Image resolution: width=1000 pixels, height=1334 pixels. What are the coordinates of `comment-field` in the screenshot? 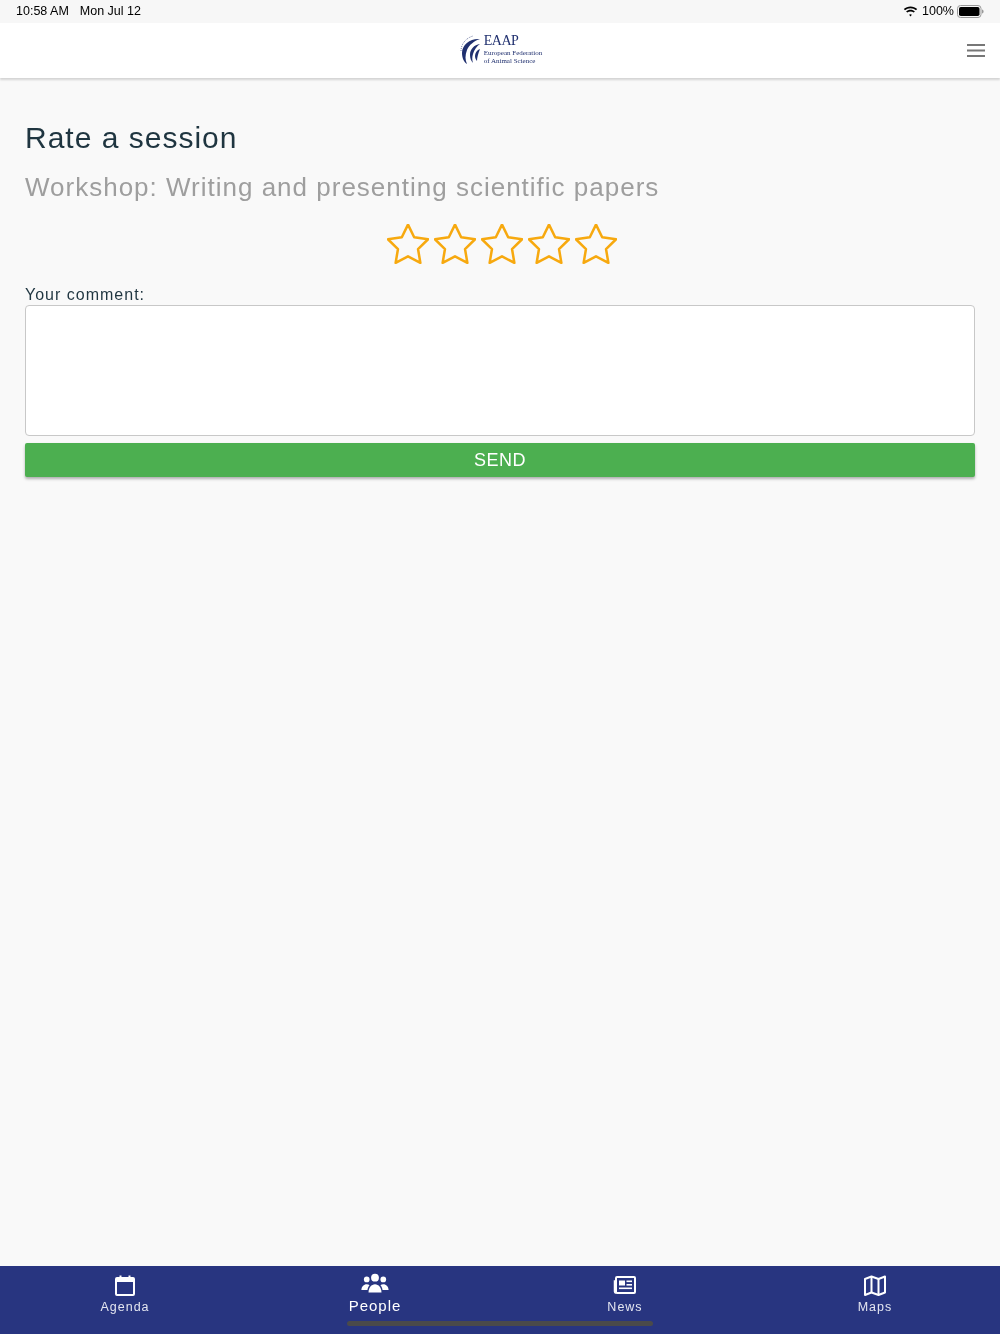 It's located at (500, 370).